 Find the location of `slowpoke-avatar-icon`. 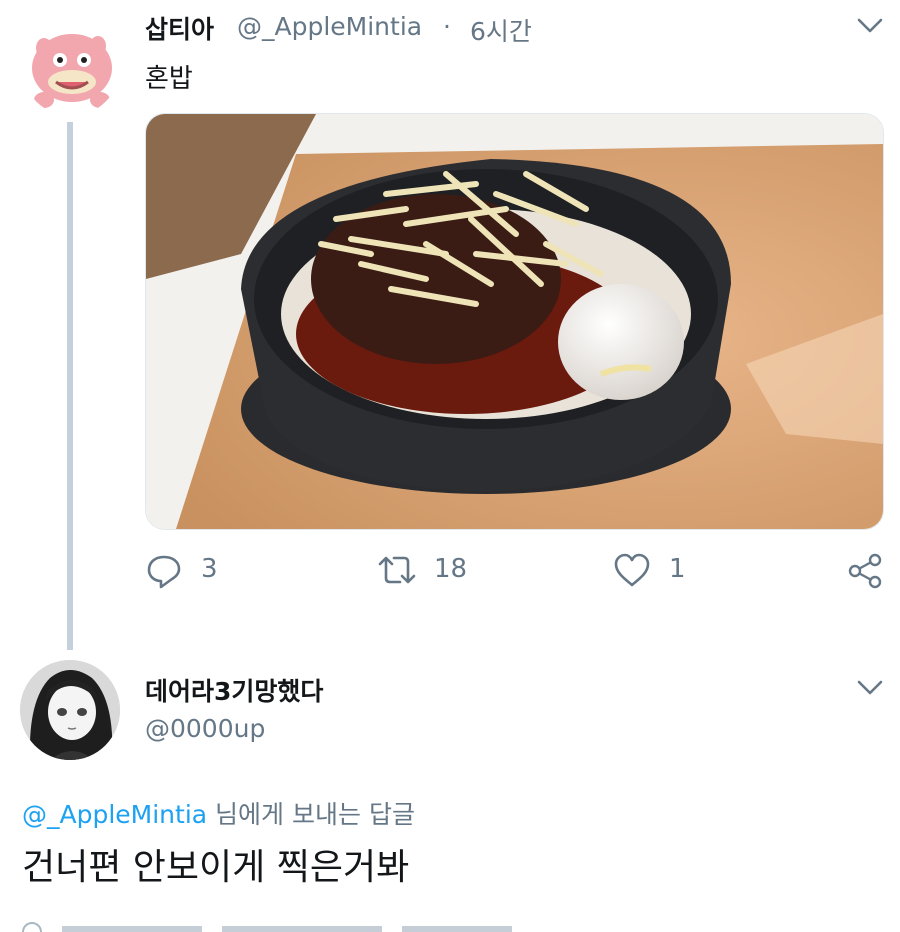

slowpoke-avatar-icon is located at coordinates (71, 67).